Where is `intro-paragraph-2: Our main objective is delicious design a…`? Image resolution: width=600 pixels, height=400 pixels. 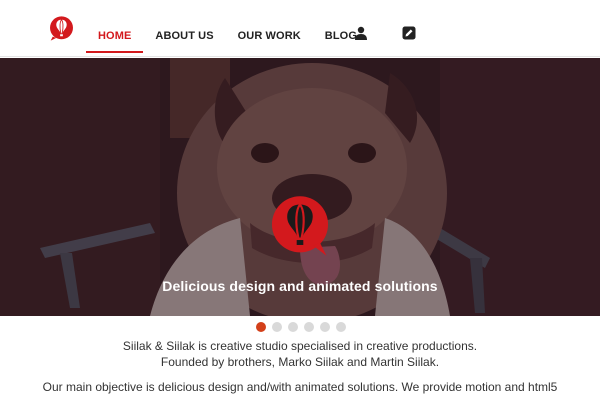 intro-paragraph-2: Our main objective is delicious design a… is located at coordinates (300, 387).